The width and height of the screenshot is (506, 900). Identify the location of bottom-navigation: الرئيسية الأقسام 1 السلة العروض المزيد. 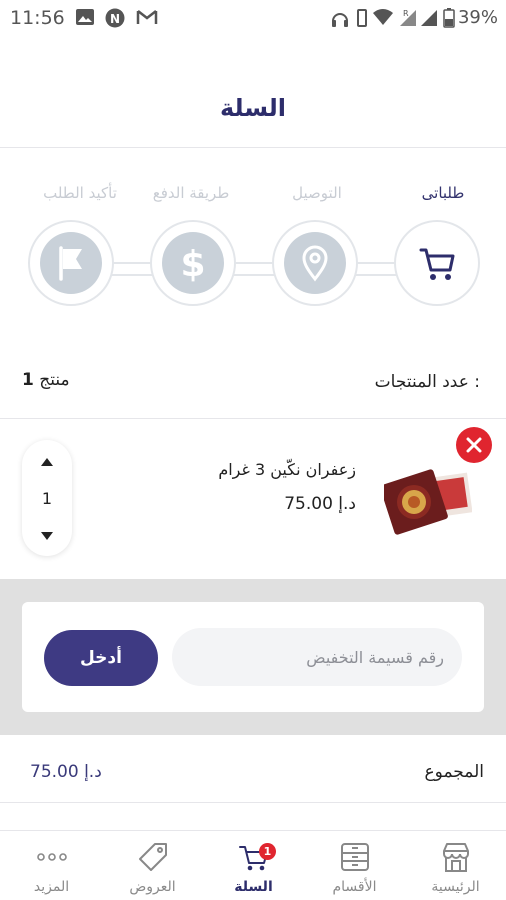
(253, 865).